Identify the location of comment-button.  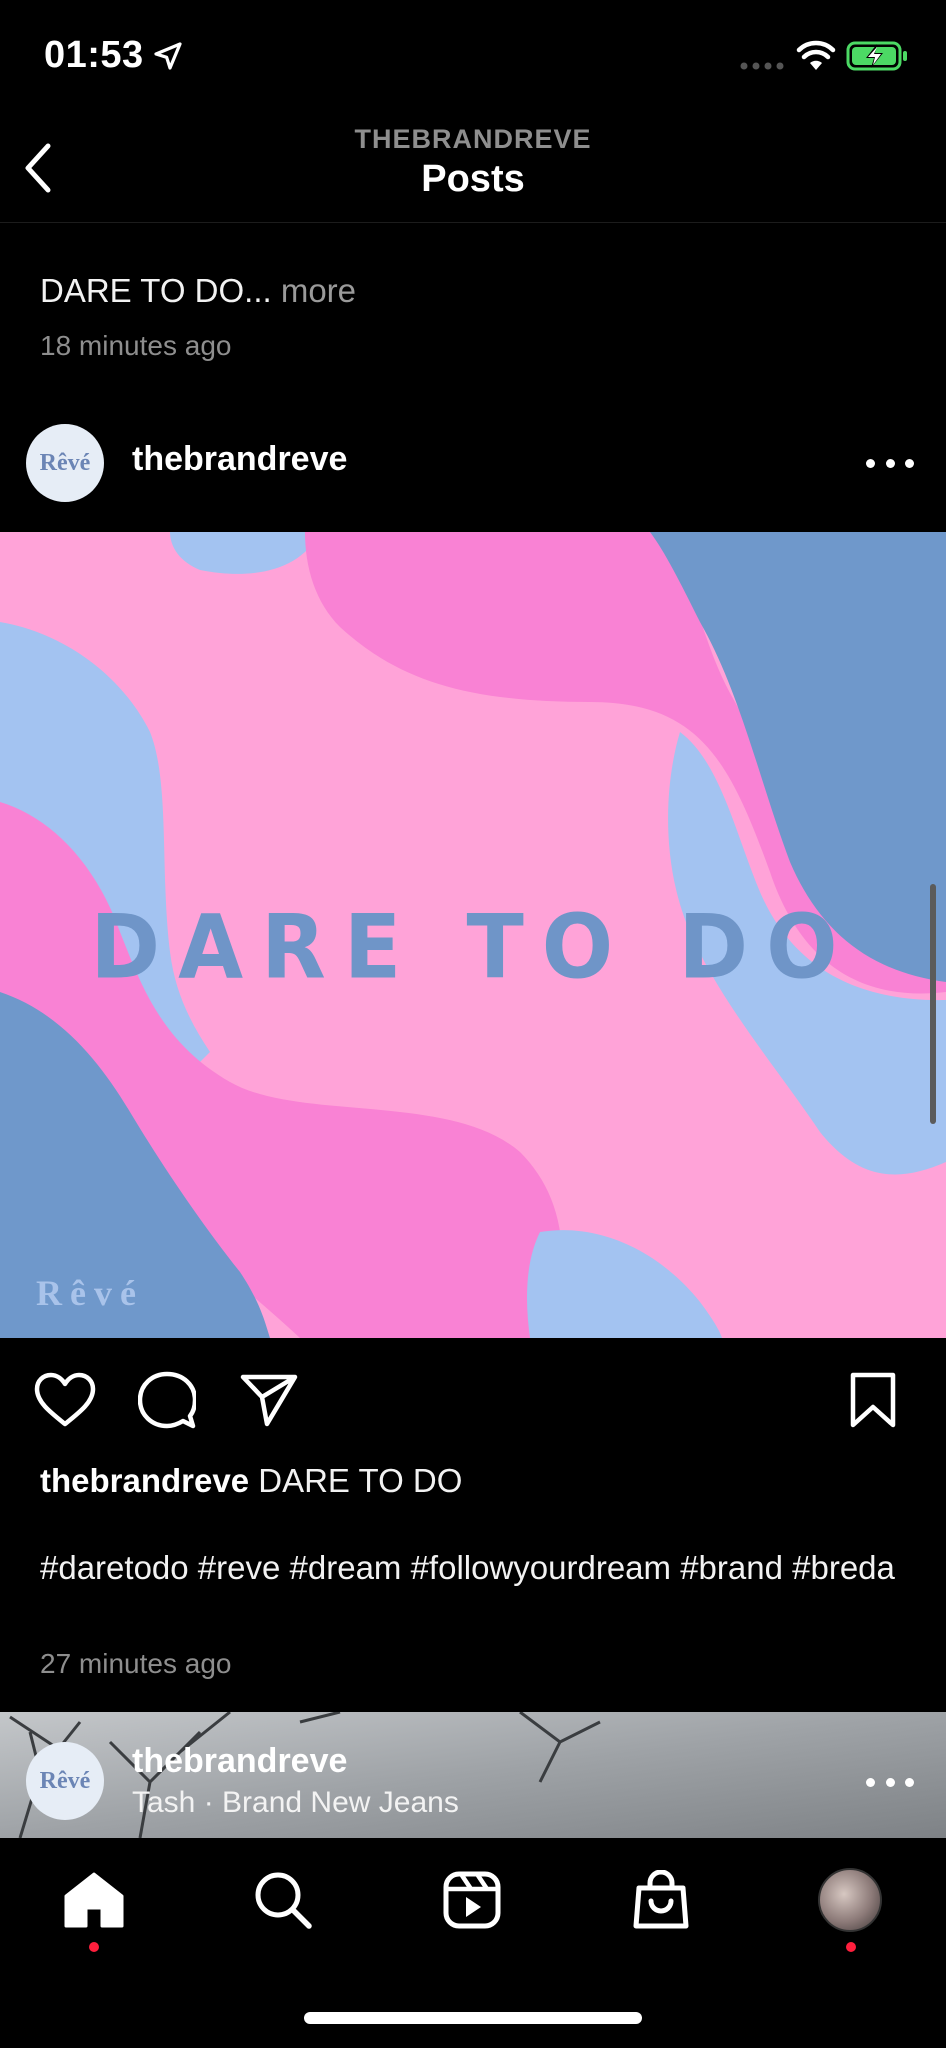
(167, 1400).